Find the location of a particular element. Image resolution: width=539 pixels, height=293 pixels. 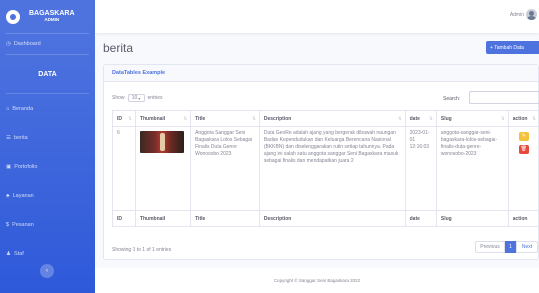

sidebar-item-label: Staf is located at coordinates (18, 253).